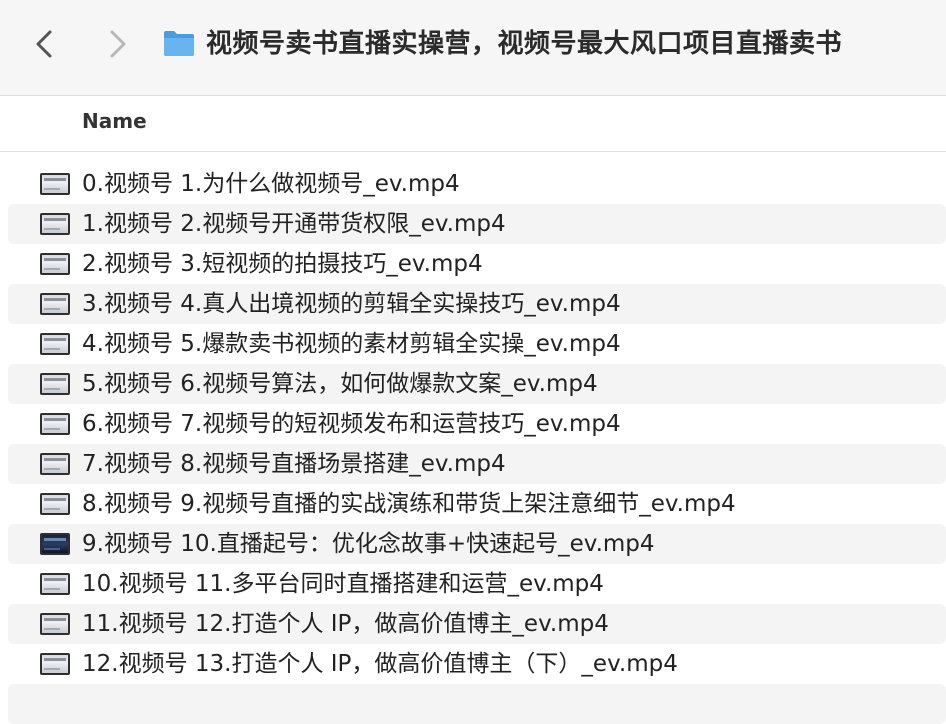 The image size is (946, 724). I want to click on window-title: 视频号卖书直播实操营，视频号最大风口项目直播卖书, so click(524, 44).